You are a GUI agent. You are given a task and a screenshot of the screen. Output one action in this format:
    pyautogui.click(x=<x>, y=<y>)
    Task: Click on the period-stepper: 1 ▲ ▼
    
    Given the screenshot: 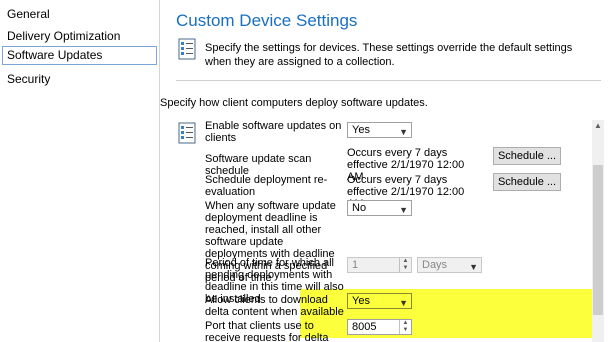 What is the action you would take?
    pyautogui.click(x=379, y=265)
    